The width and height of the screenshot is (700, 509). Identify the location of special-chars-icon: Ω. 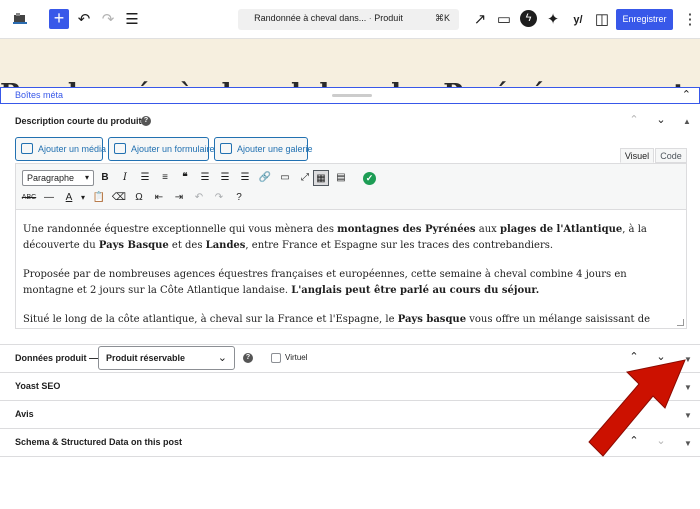
(139, 198).